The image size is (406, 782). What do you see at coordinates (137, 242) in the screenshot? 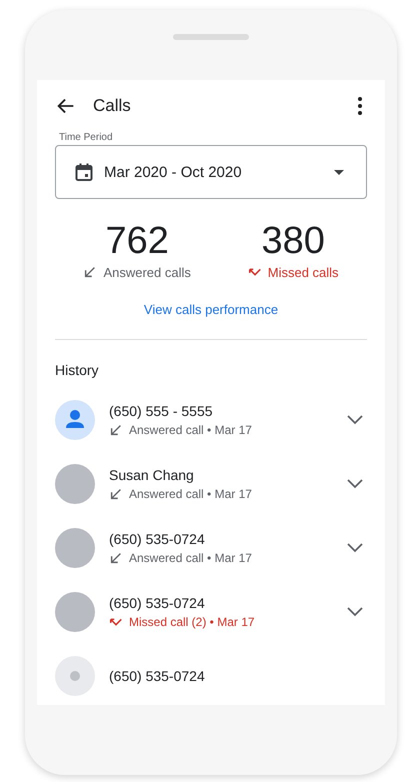
I see `call-count: 762` at bounding box center [137, 242].